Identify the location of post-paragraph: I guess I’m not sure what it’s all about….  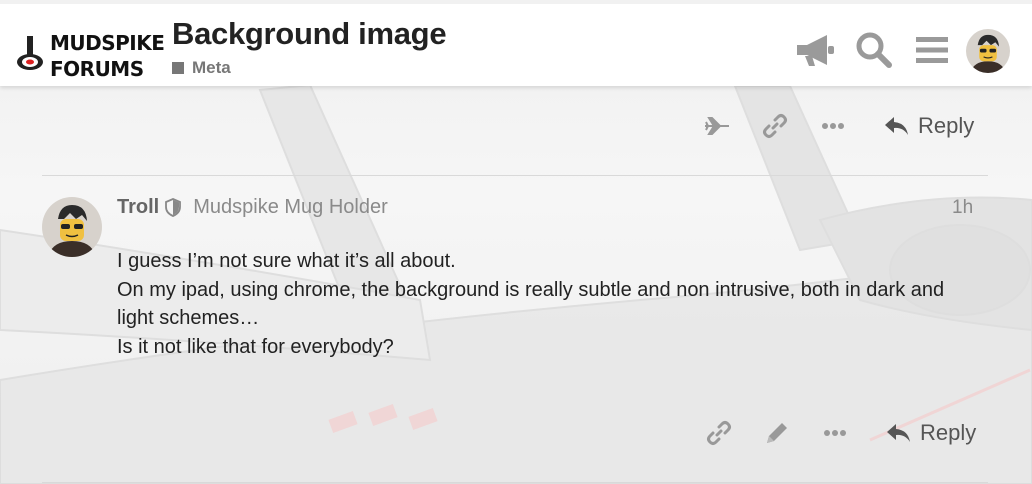
(286, 261).